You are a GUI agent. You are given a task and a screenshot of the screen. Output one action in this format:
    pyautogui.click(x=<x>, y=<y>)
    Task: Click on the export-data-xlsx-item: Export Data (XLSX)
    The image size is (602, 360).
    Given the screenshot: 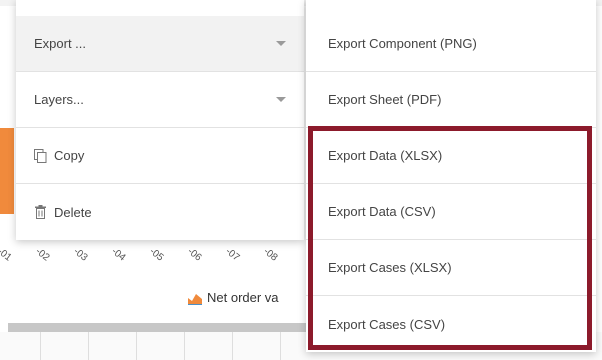 What is the action you would take?
    pyautogui.click(x=451, y=156)
    